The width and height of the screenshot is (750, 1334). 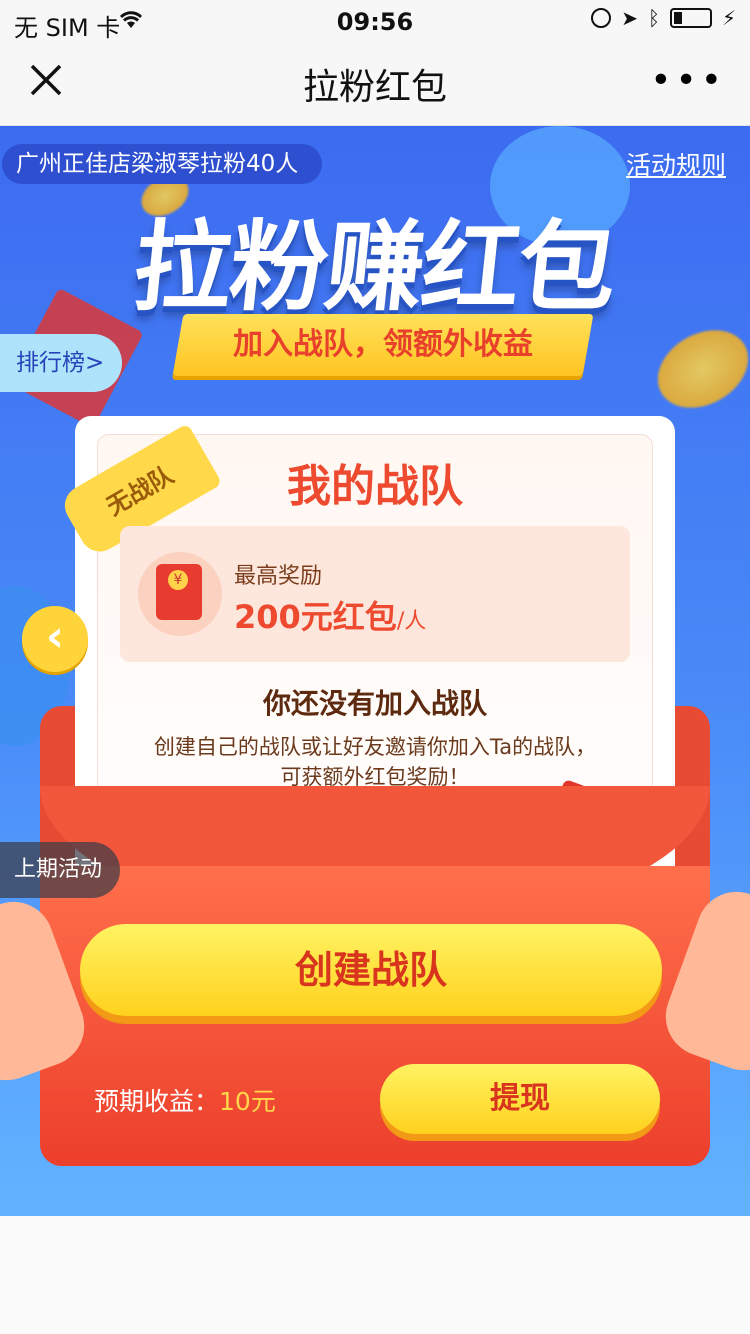 What do you see at coordinates (55, 639) in the screenshot?
I see `previous-arrow-icon: ‹` at bounding box center [55, 639].